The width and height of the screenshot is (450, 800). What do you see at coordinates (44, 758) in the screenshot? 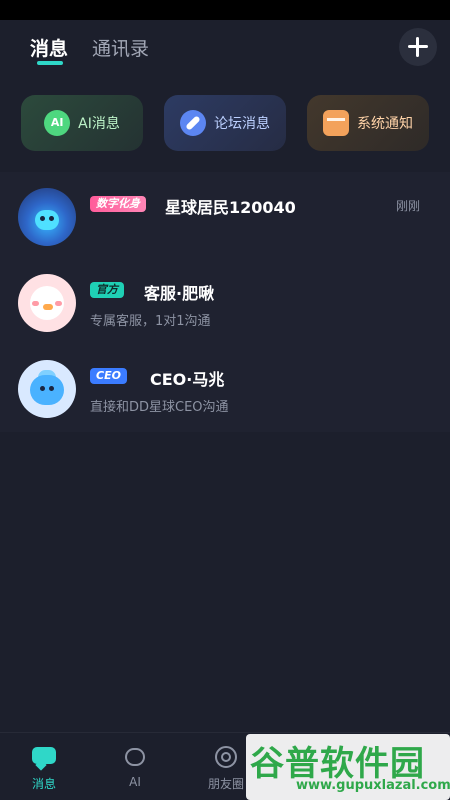
I see `chat-icon` at bounding box center [44, 758].